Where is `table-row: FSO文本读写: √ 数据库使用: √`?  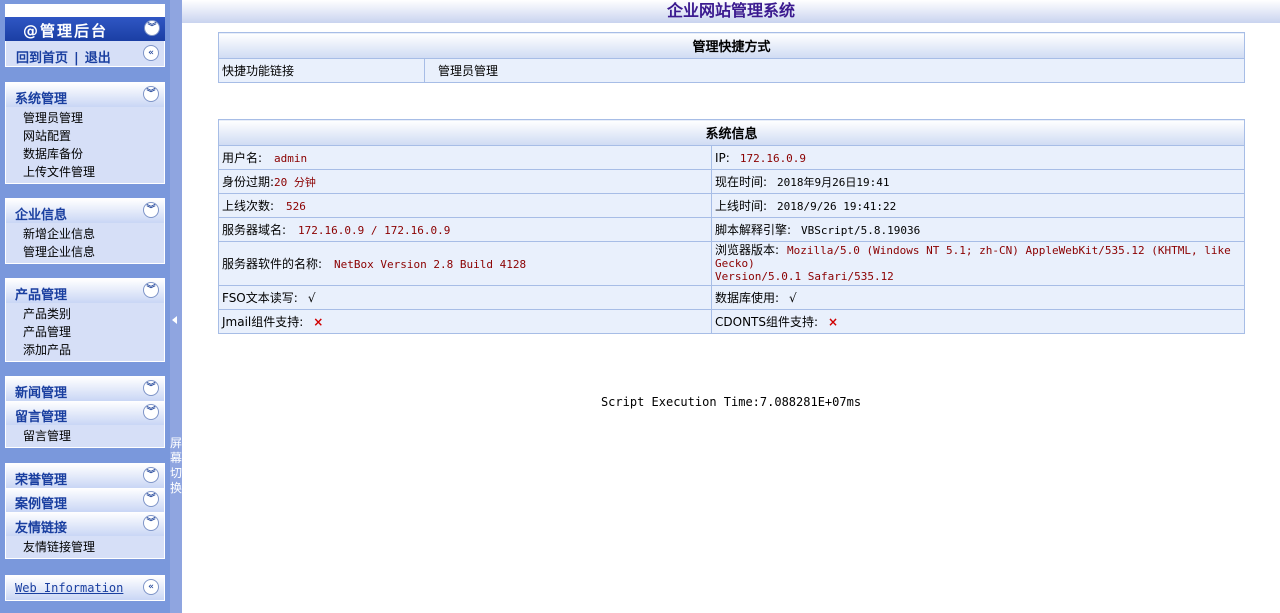
table-row: FSO文本读写: √ 数据库使用: √ is located at coordinates (731, 297).